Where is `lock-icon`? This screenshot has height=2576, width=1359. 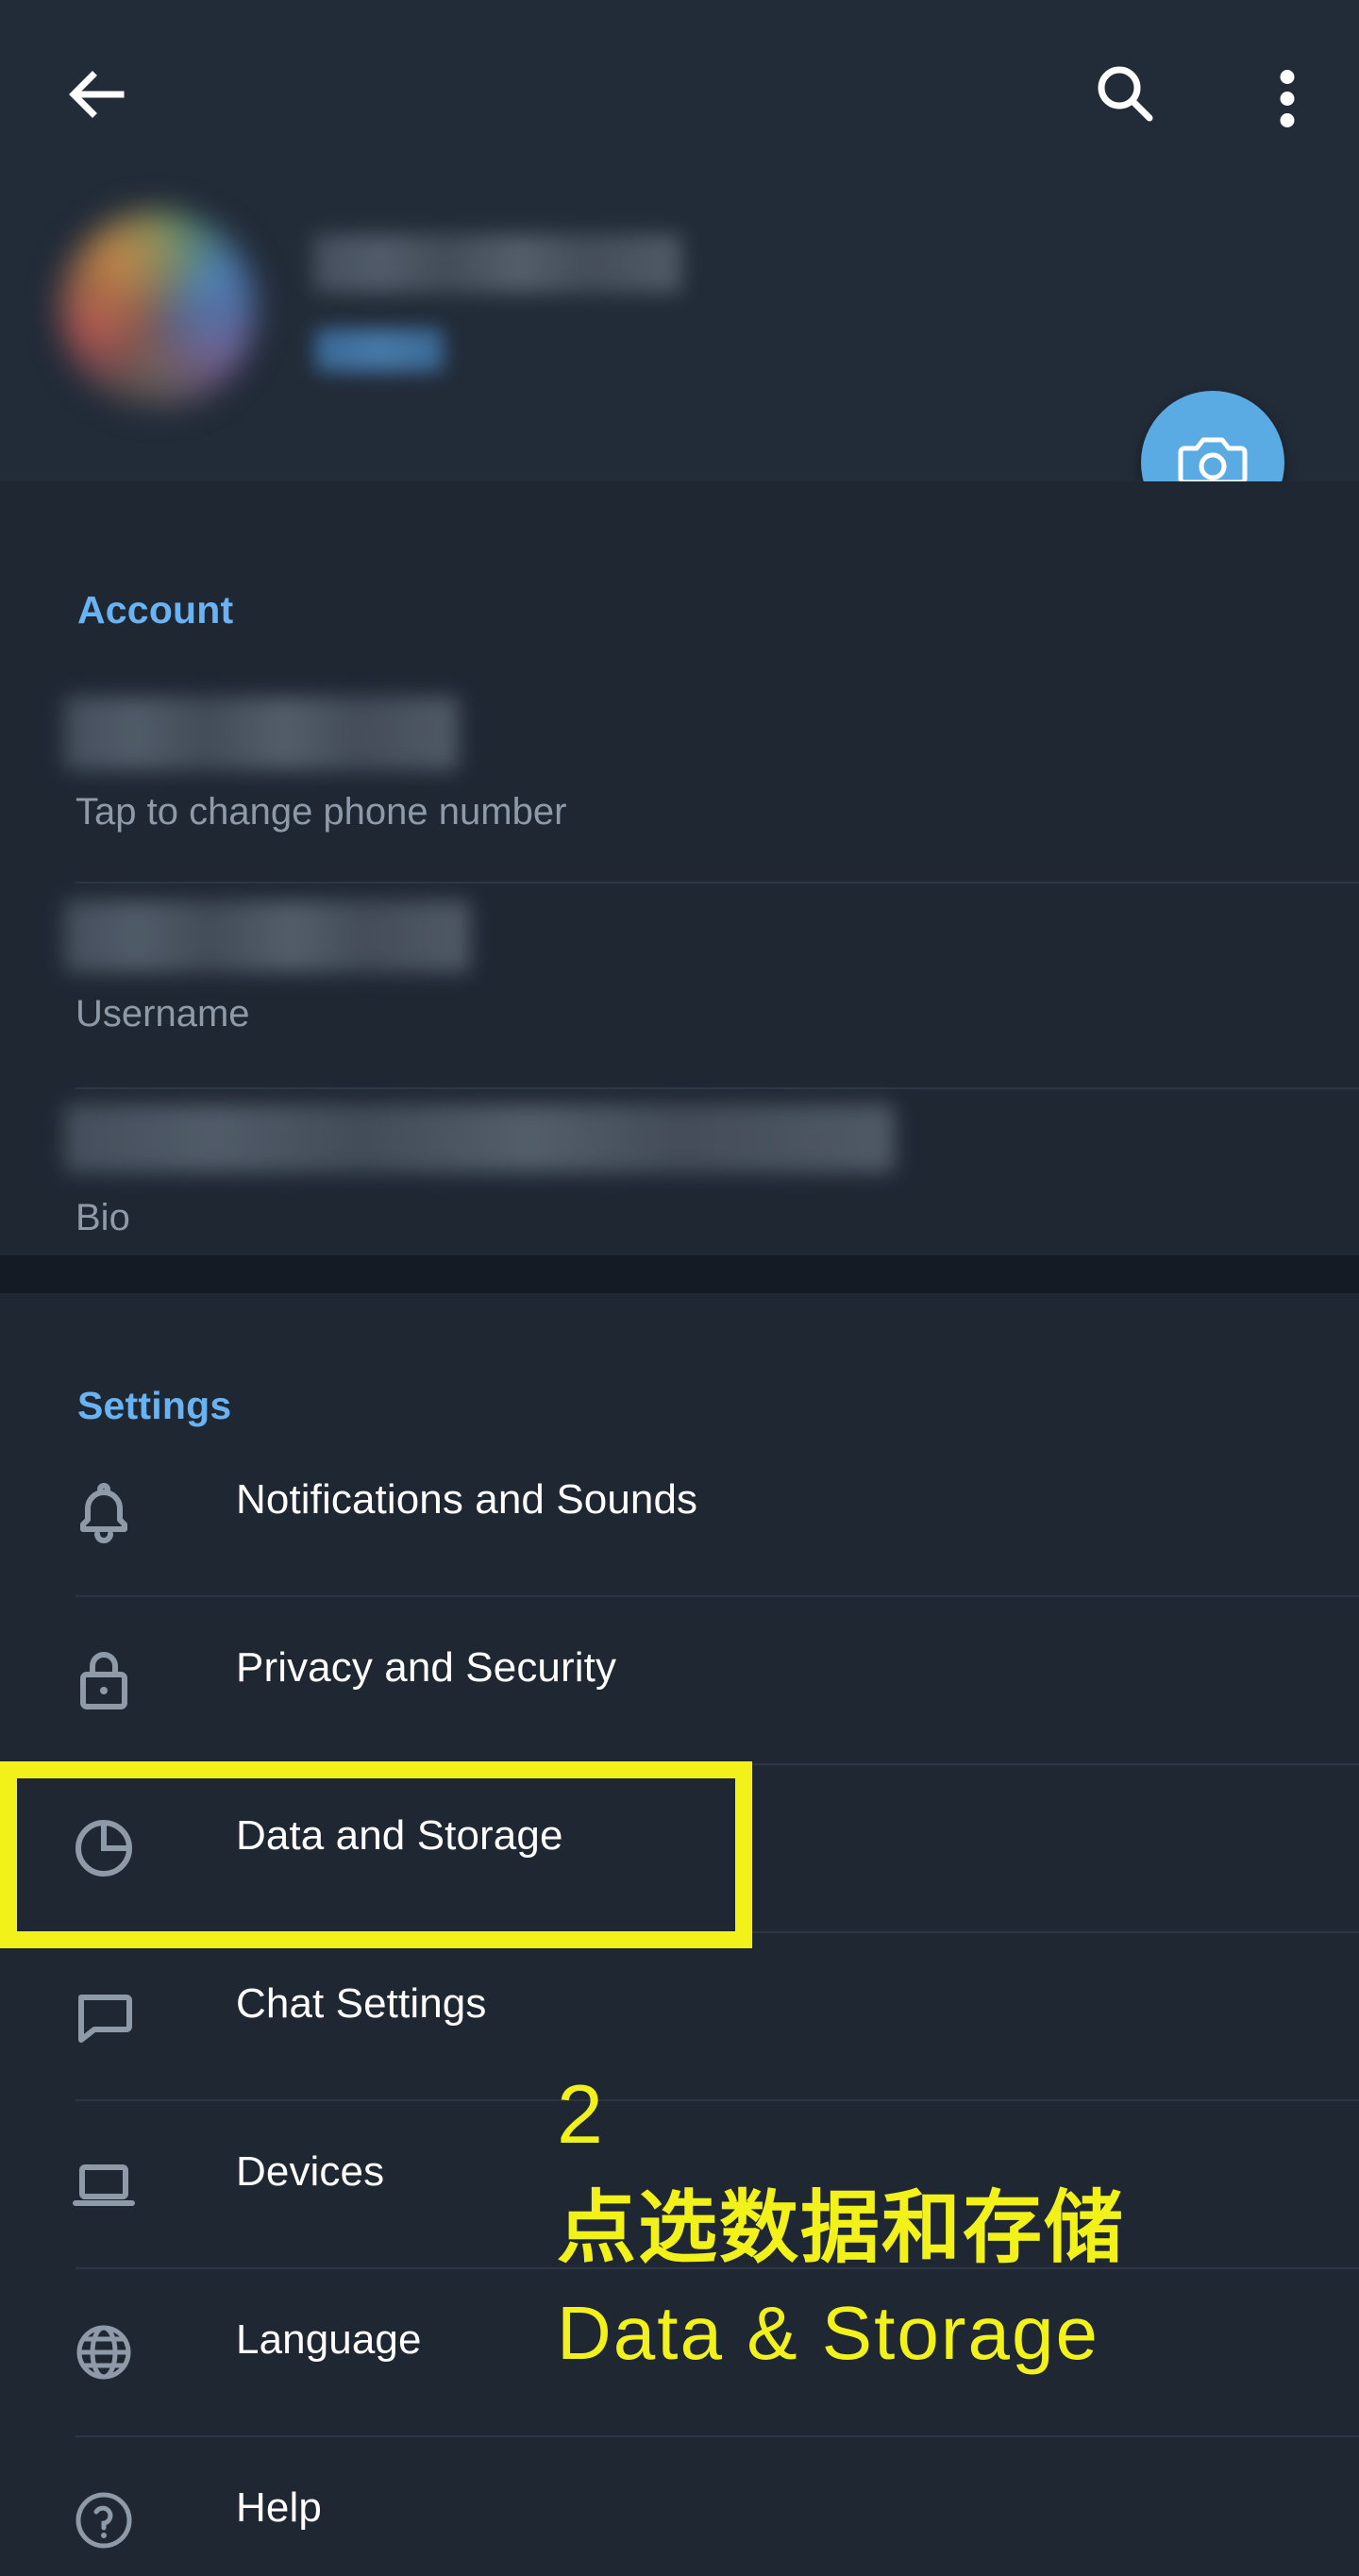
lock-icon is located at coordinates (104, 1680).